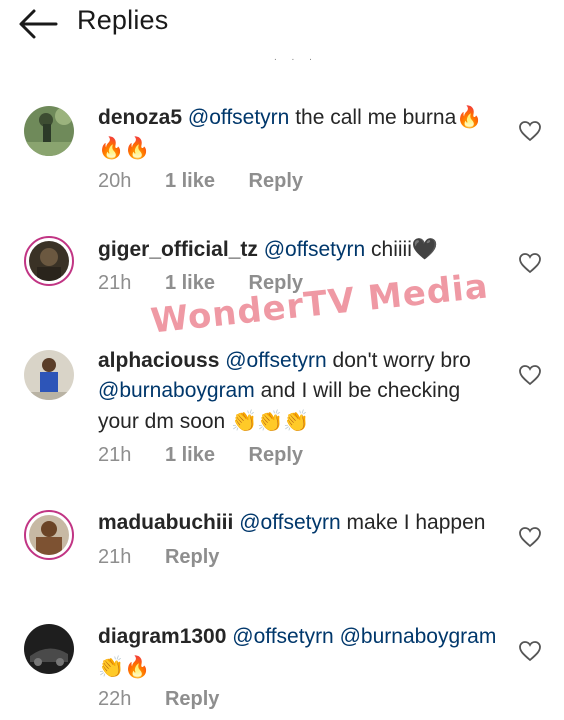 The height and width of the screenshot is (720, 564). I want to click on header-bar: Replies, so click(282, 25).